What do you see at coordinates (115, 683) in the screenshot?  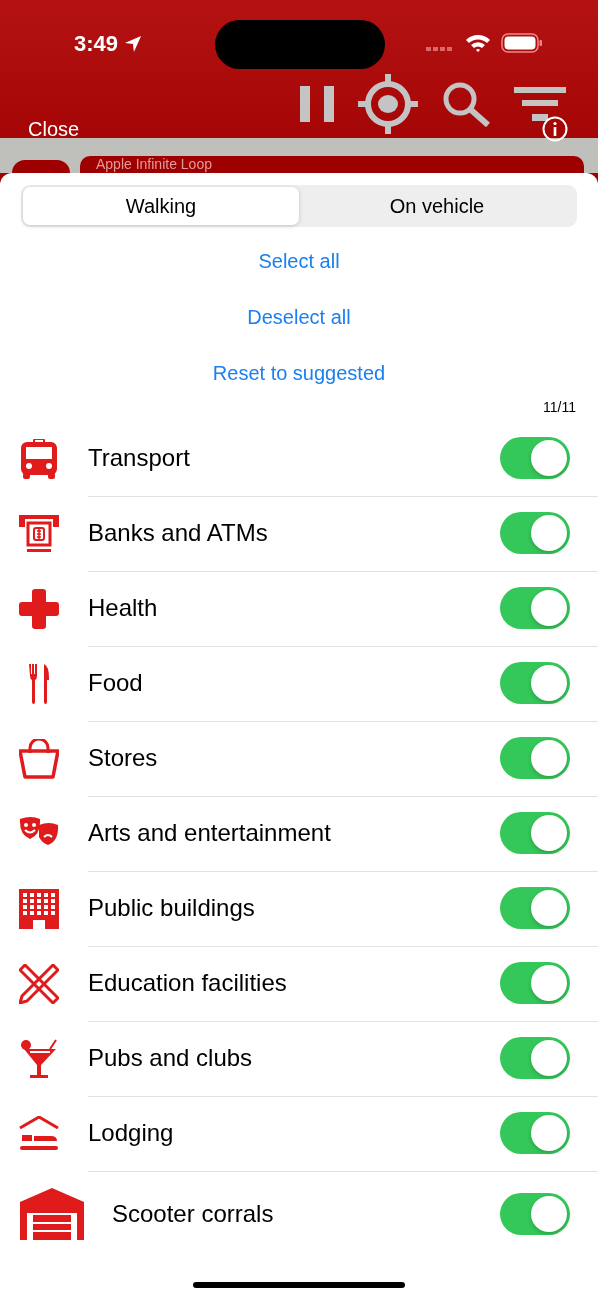 I see `category-label: Food` at bounding box center [115, 683].